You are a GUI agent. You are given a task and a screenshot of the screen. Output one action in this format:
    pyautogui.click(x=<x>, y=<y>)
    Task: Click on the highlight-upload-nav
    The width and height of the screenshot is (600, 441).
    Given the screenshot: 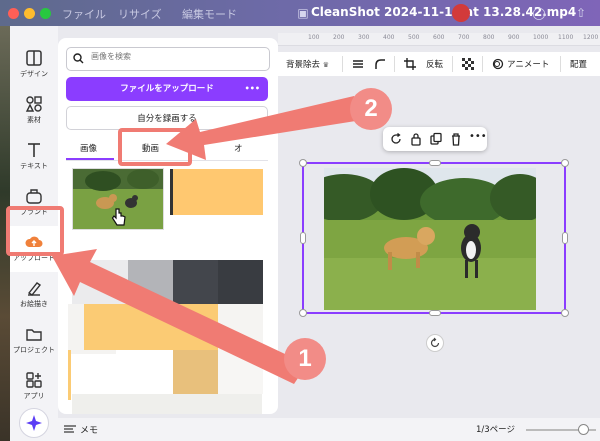 What is the action you would take?
    pyautogui.click(x=35, y=231)
    